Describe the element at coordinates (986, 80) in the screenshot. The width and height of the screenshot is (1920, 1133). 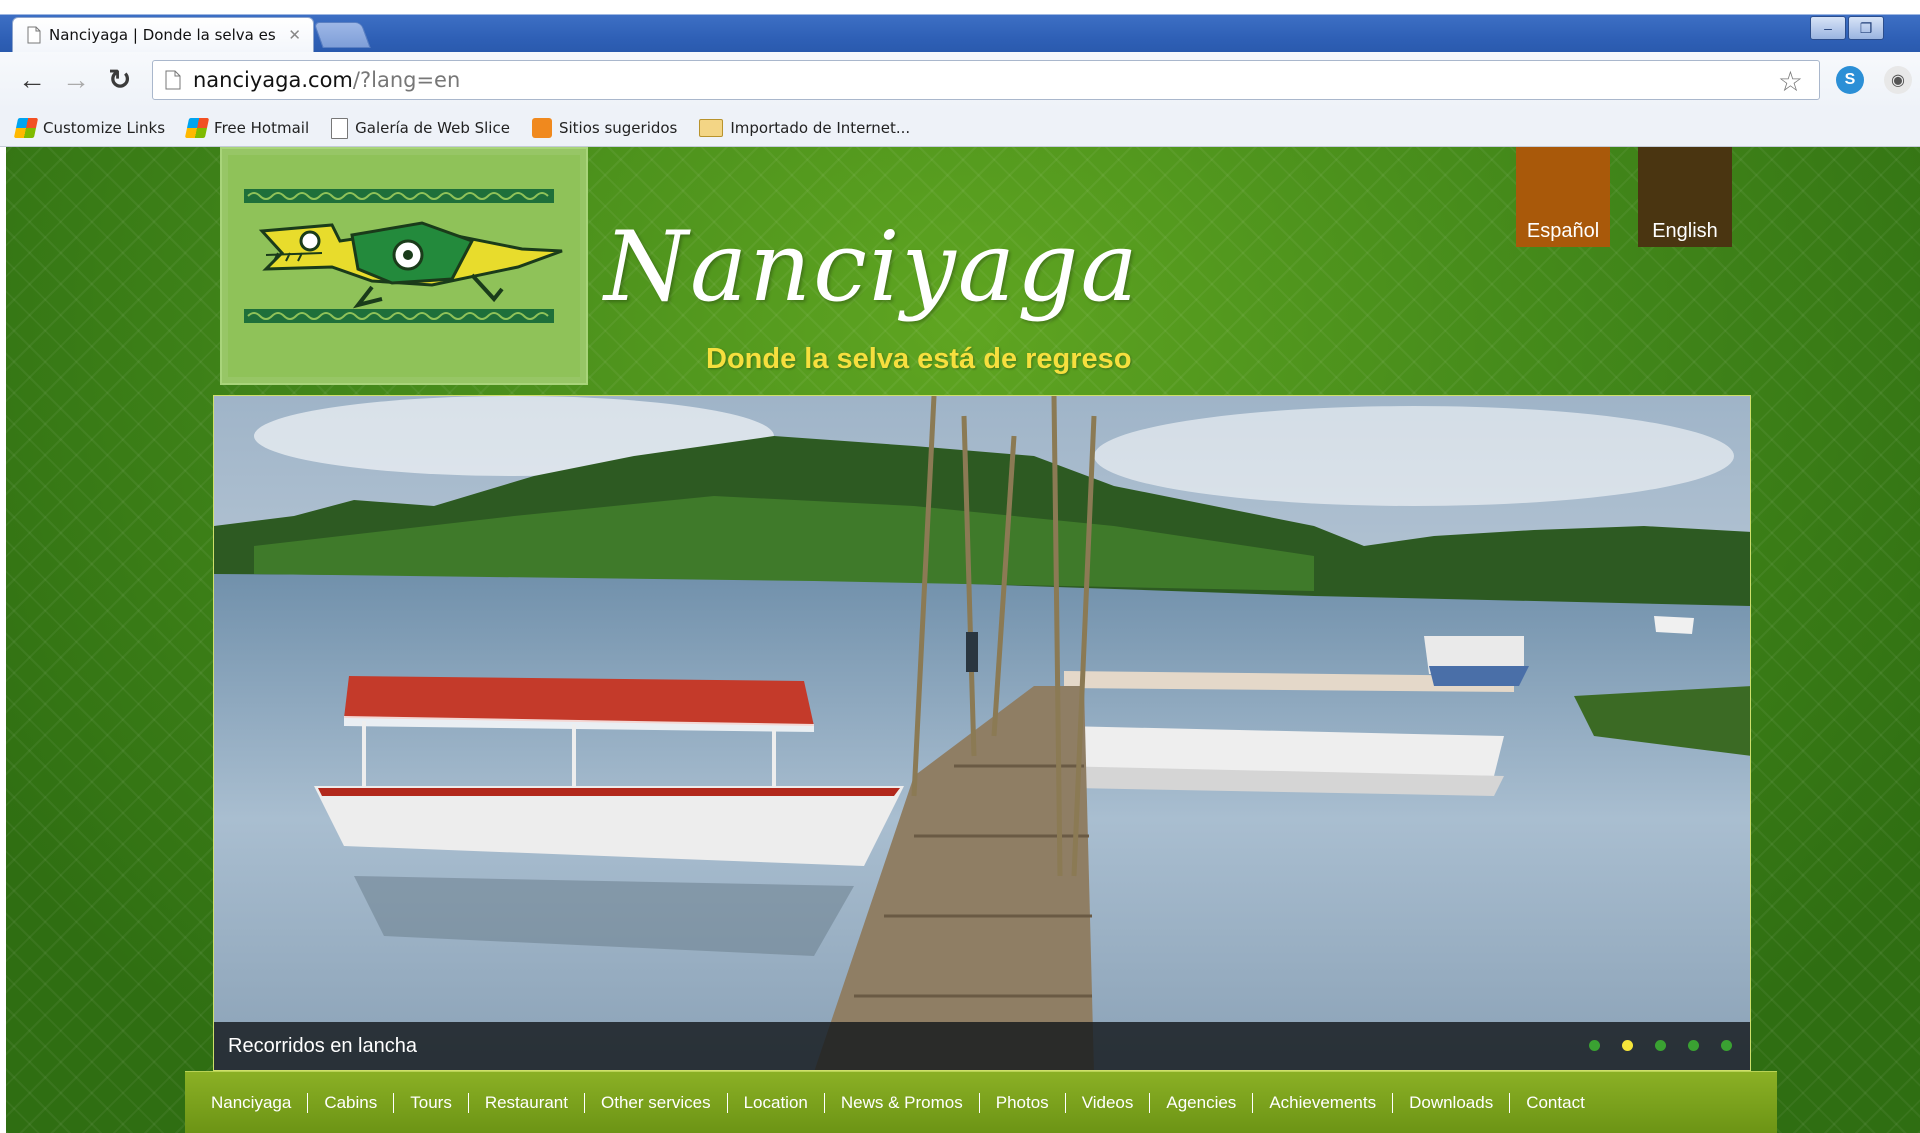
I see `address-bar: nanciyaga.com/?lang=en ☆` at that location.